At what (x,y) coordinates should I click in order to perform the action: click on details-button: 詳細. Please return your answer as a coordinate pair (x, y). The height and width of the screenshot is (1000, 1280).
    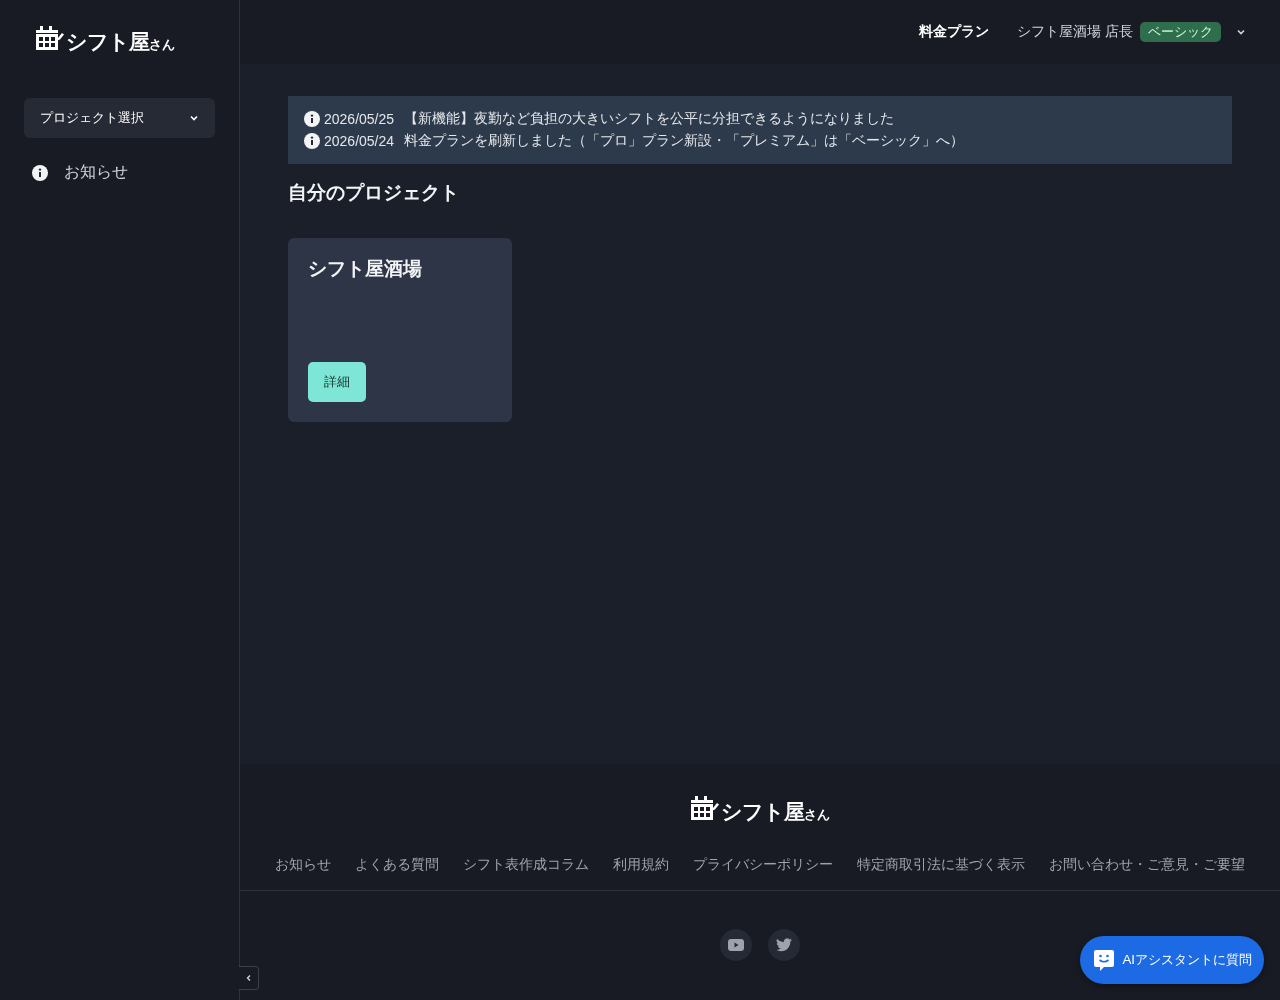
    Looking at the image, I should click on (337, 382).